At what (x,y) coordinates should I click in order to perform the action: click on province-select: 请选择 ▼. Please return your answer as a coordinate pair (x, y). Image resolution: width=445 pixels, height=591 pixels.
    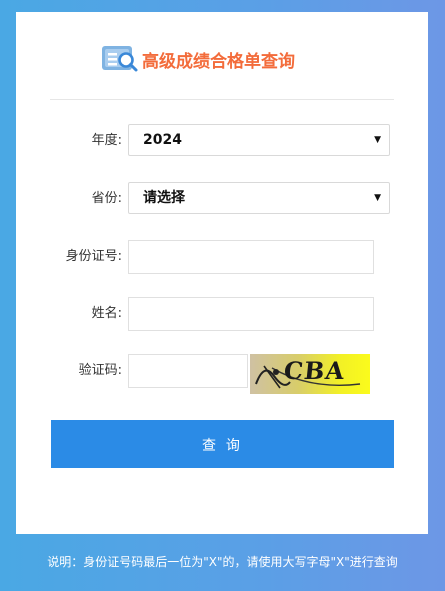
    Looking at the image, I should click on (259, 198).